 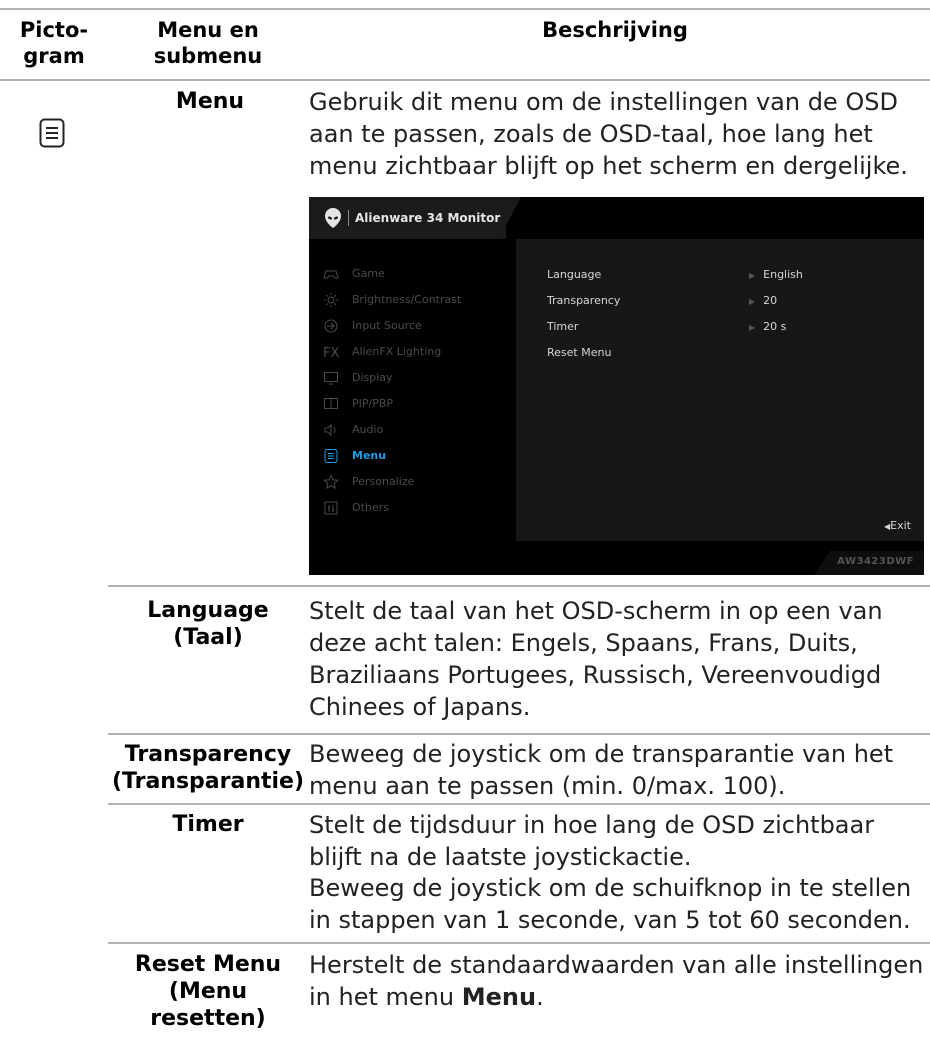 I want to click on header-description-column: Beschrijving, so click(x=615, y=30).